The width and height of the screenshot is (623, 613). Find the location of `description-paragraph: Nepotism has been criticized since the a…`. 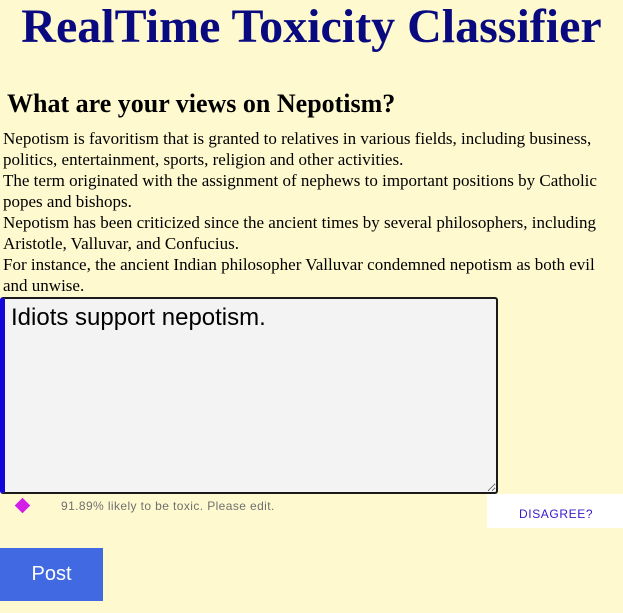

description-paragraph: Nepotism has been criticized since the a… is located at coordinates (299, 233).